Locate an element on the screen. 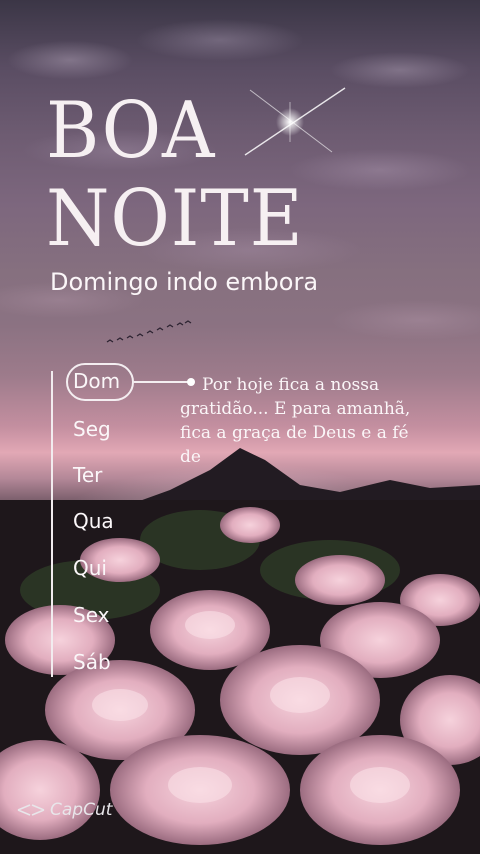  watermark-text: CapCut is located at coordinates (81, 810).